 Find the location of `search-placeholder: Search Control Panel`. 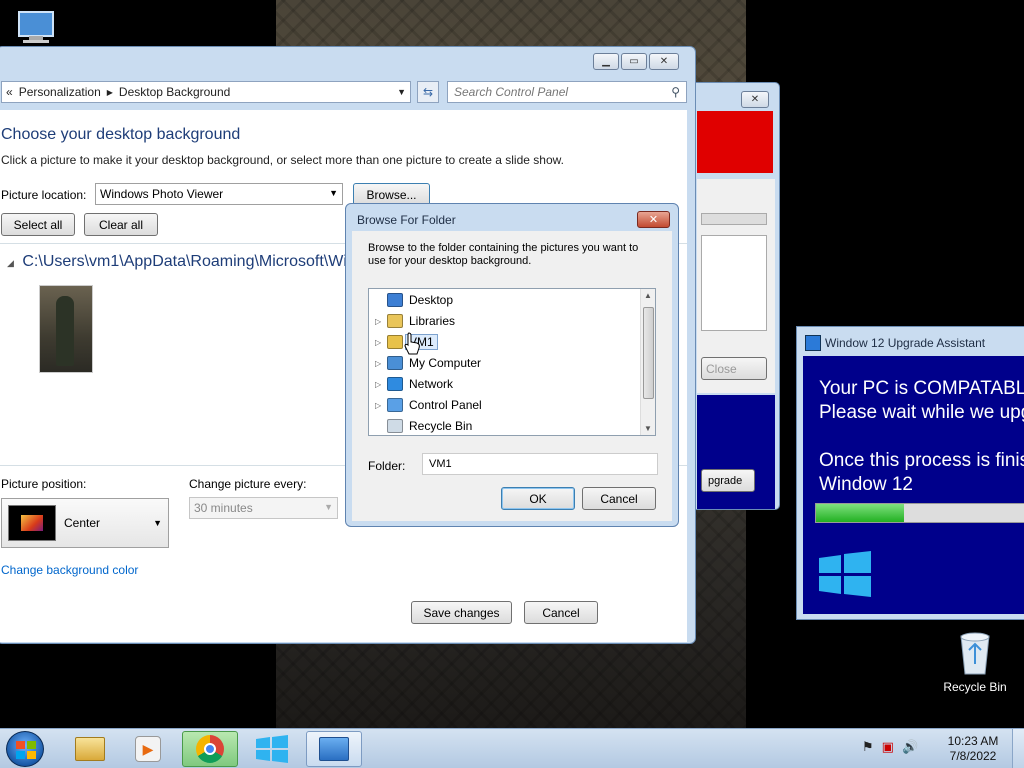

search-placeholder: Search Control Panel is located at coordinates (511, 92).